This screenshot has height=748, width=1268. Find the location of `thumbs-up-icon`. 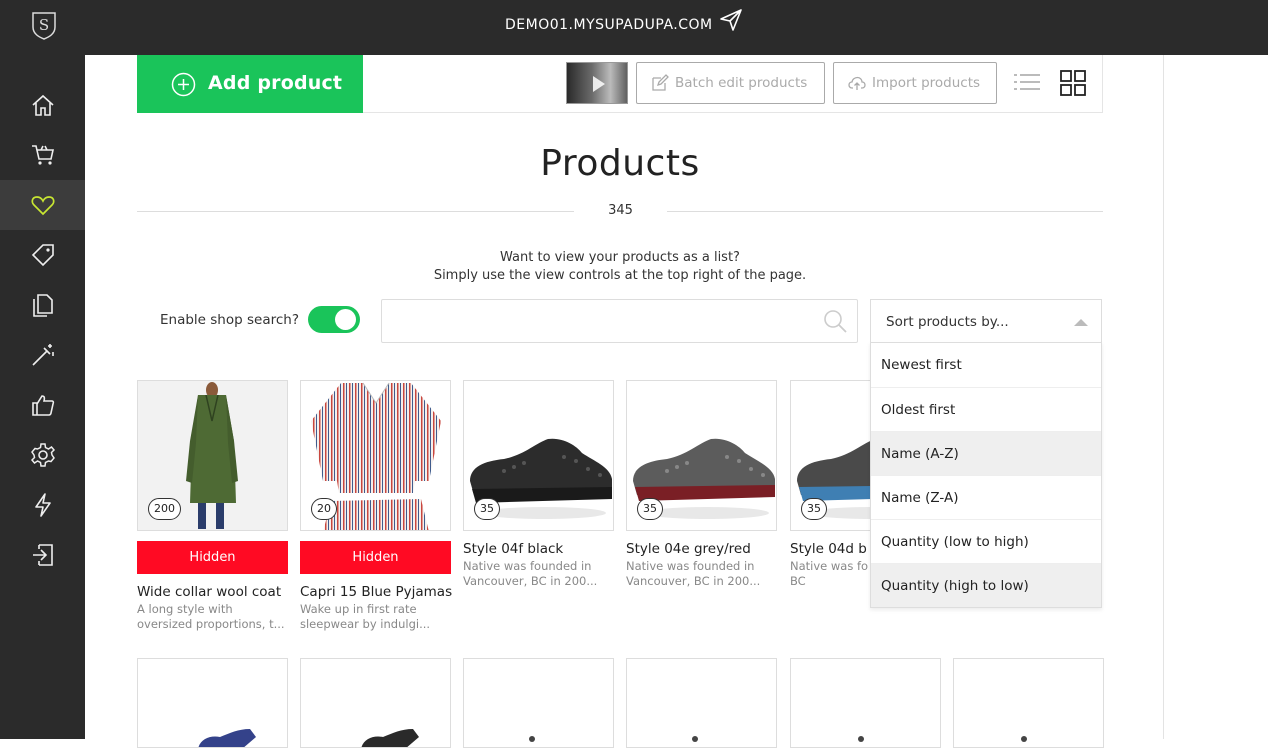

thumbs-up-icon is located at coordinates (42, 405).